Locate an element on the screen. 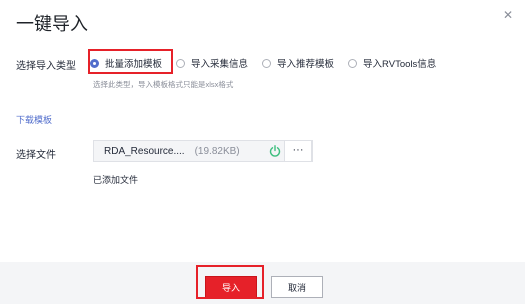 The height and width of the screenshot is (304, 525). file-size: (19.82KB) is located at coordinates (217, 151).